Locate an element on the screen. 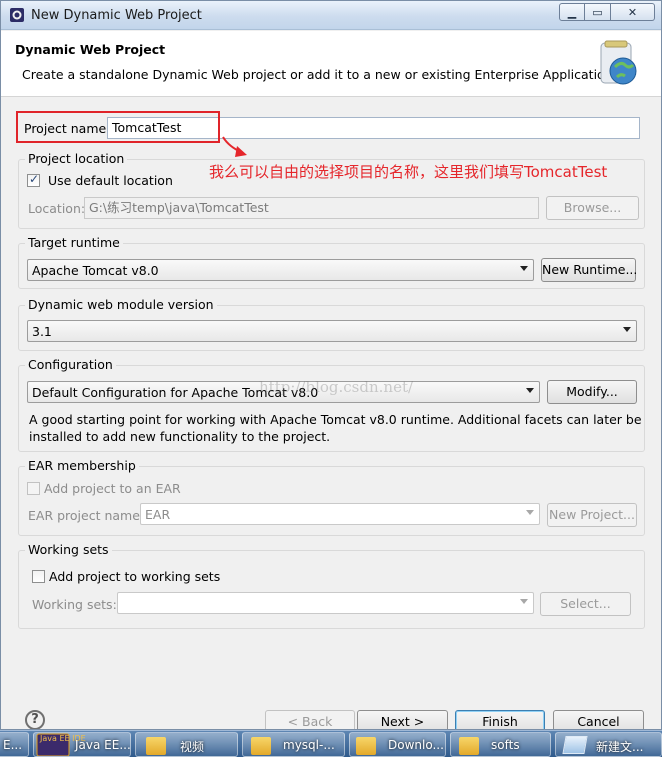 The height and width of the screenshot is (757, 662). watermark: http://blog.csdn.net/ is located at coordinates (336, 387).